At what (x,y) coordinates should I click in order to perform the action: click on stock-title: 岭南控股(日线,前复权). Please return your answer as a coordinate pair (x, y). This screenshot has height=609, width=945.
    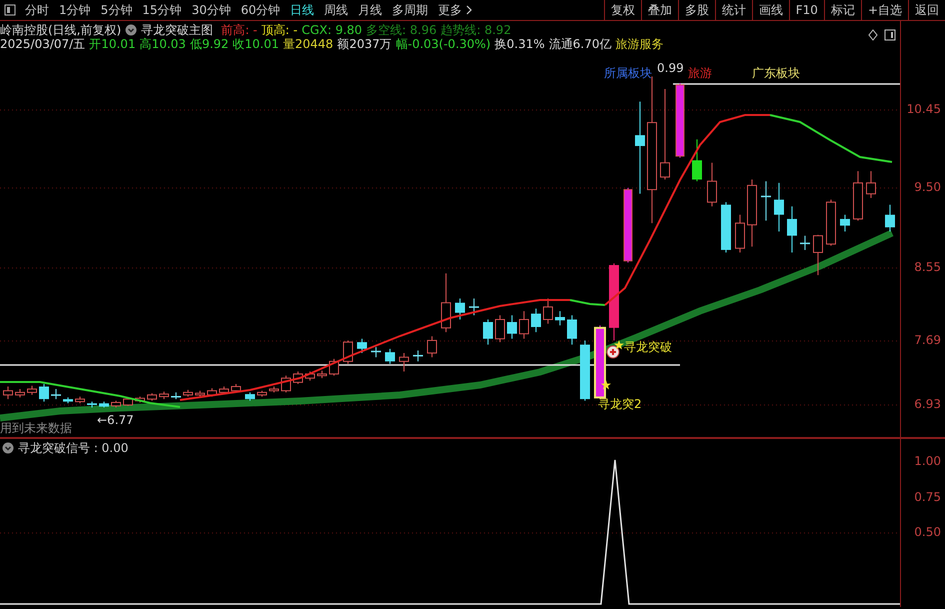
    Looking at the image, I should click on (61, 30).